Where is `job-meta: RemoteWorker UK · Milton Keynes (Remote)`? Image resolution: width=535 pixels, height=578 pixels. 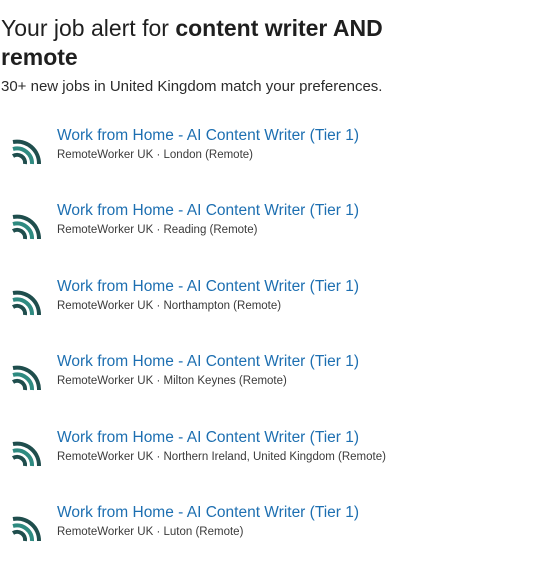
job-meta: RemoteWorker UK · Milton Keynes (Remote) is located at coordinates (172, 381).